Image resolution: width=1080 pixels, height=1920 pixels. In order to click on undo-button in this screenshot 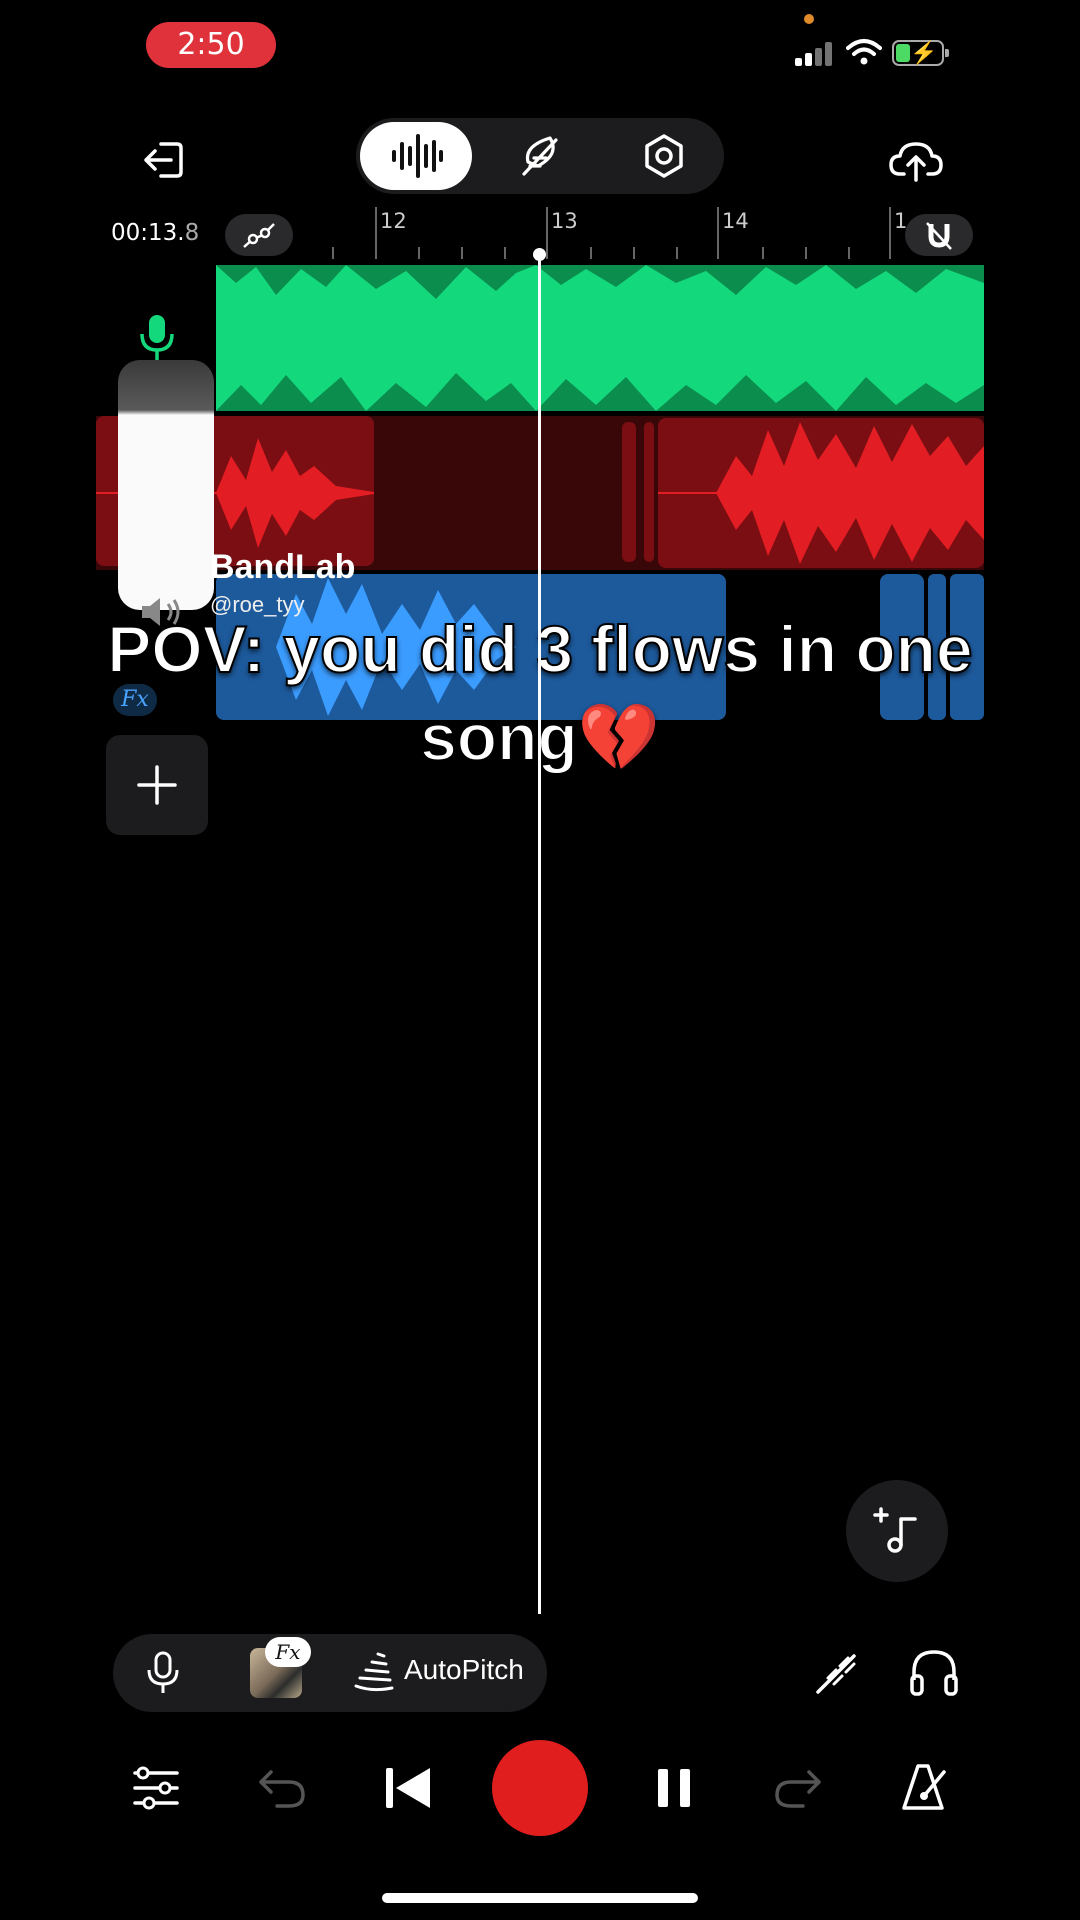, I will do `click(282, 1788)`.